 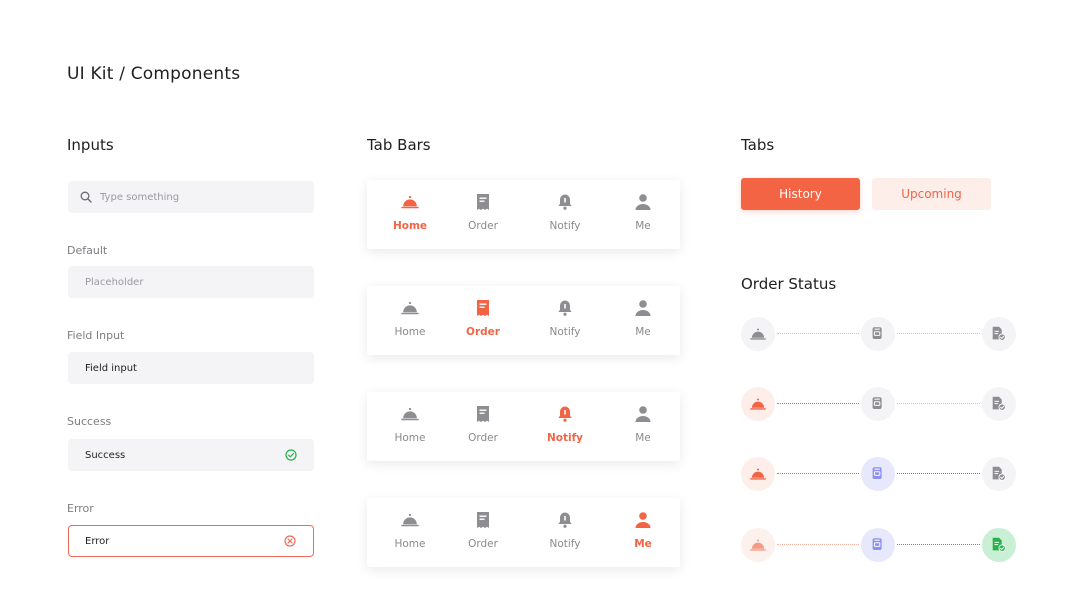 I want to click on page-title: UI Kit / Components, so click(x=154, y=74).